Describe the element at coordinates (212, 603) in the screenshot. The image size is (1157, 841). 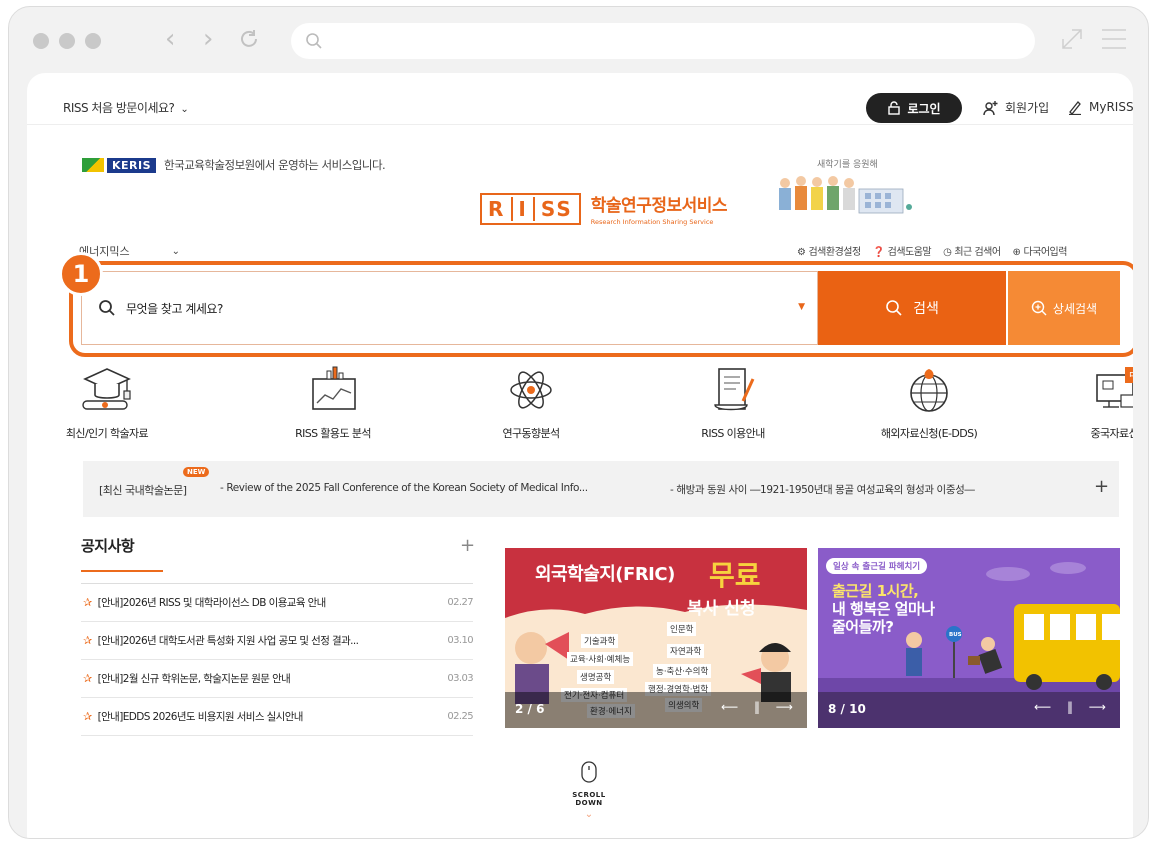
I see `notice-text: [안내]2026년 RISS 및 대학라이선스 DB 이용교육 안내` at that location.